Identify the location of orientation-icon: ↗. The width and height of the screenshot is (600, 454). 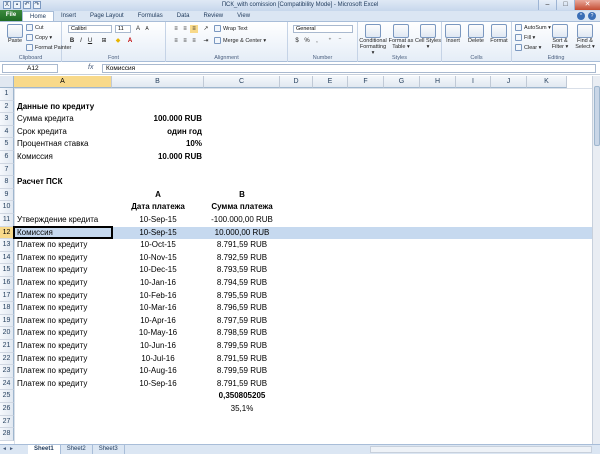
(206, 29).